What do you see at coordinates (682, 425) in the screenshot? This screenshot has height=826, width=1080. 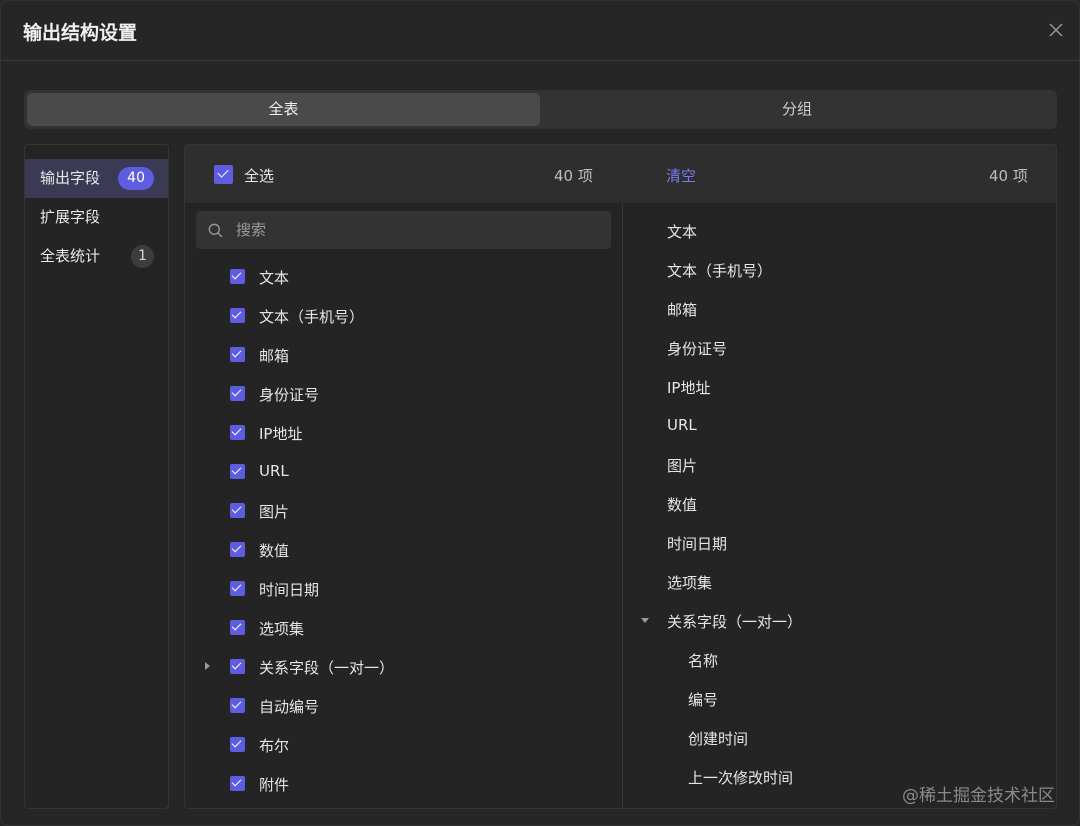 I see `selected-field-label: URL` at bounding box center [682, 425].